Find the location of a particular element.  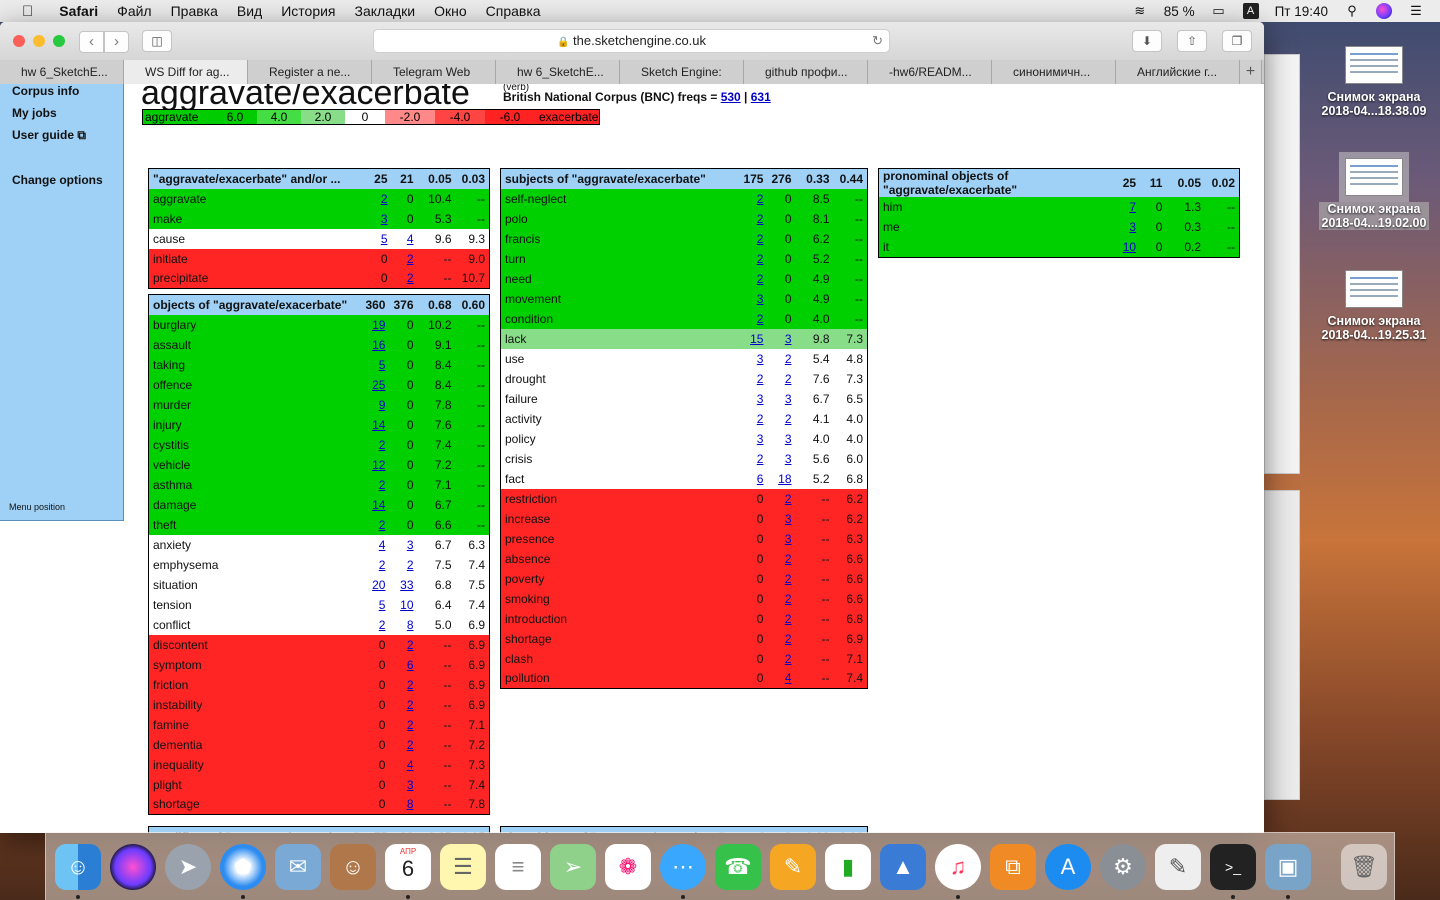

sidebar-item-my-jobs: My jobs is located at coordinates (34, 113).